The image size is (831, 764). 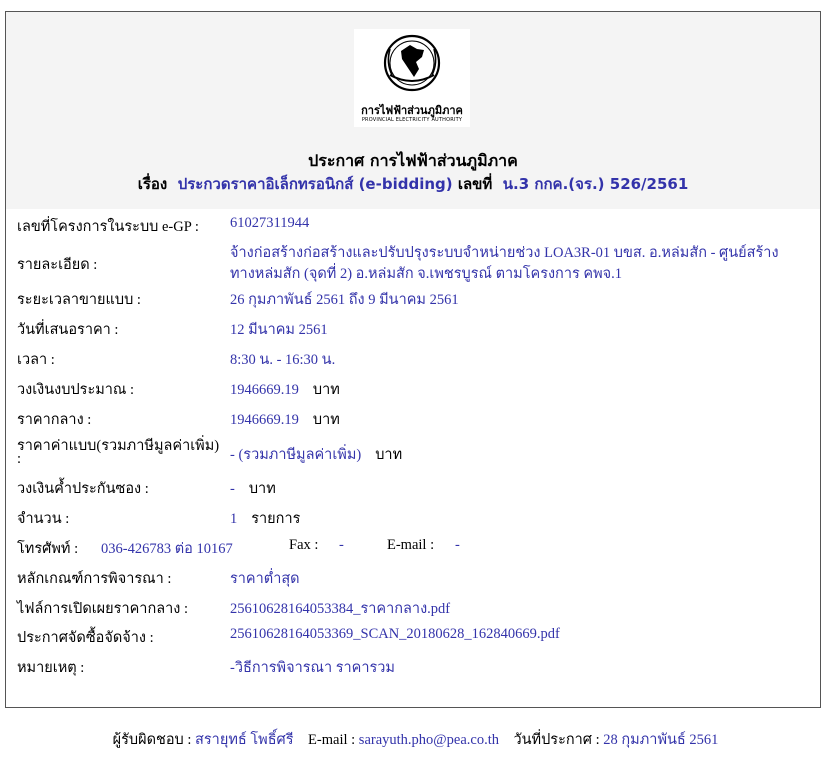 What do you see at coordinates (76, 390) in the screenshot?
I see `budget-label: วงเงินงบประมาณ :` at bounding box center [76, 390].